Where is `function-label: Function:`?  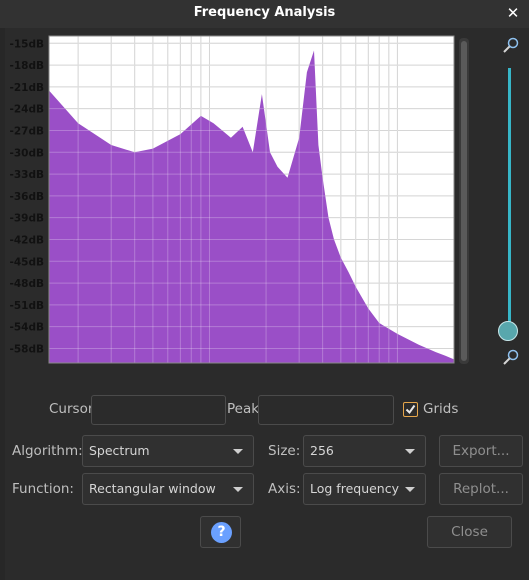
function-label: Function: is located at coordinates (43, 489).